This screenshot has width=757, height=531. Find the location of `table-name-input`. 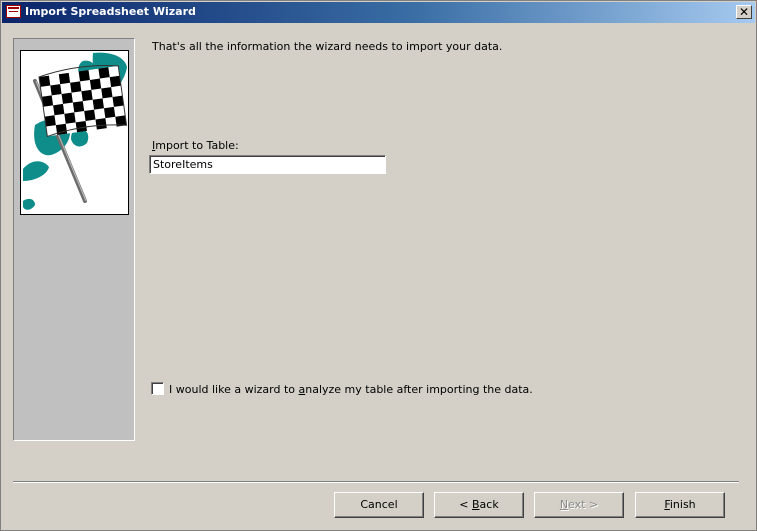

table-name-input is located at coordinates (267, 164).